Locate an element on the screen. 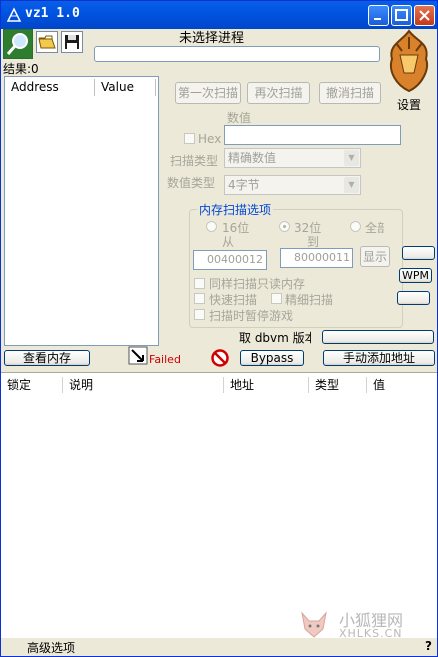 This screenshot has width=438, height=657. stop-button is located at coordinates (220, 358).